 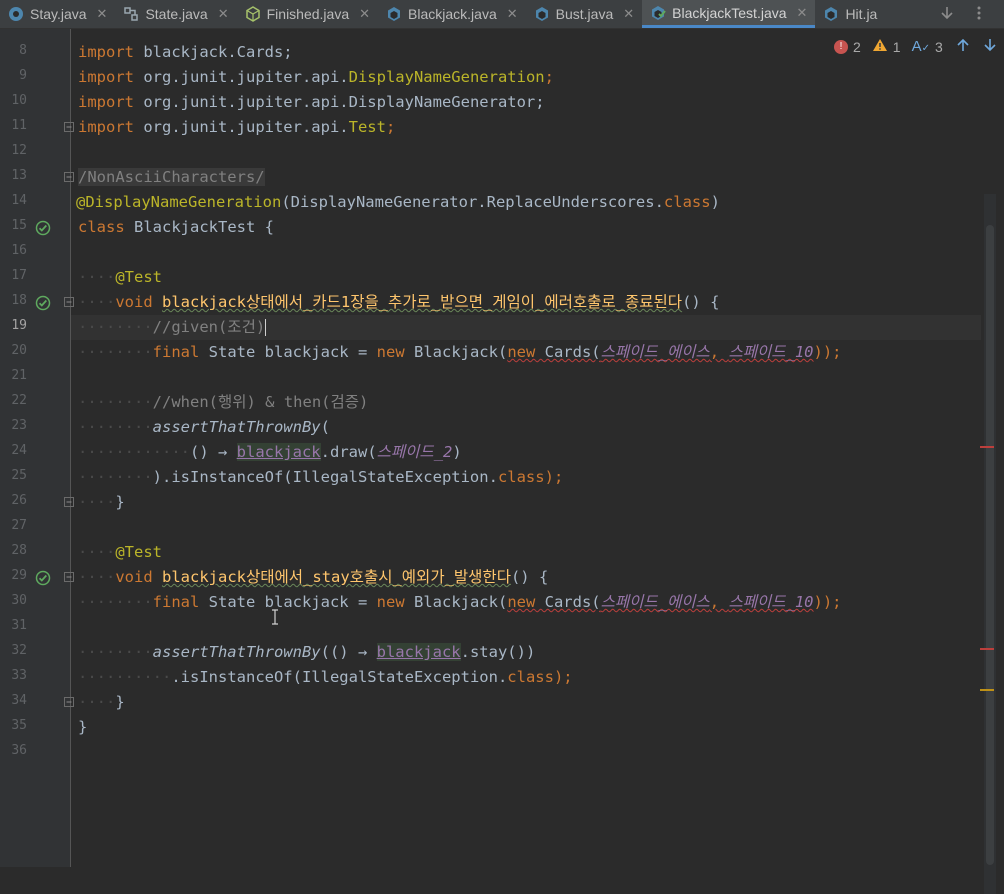 I want to click on next-highlight-icon, so click(x=990, y=46).